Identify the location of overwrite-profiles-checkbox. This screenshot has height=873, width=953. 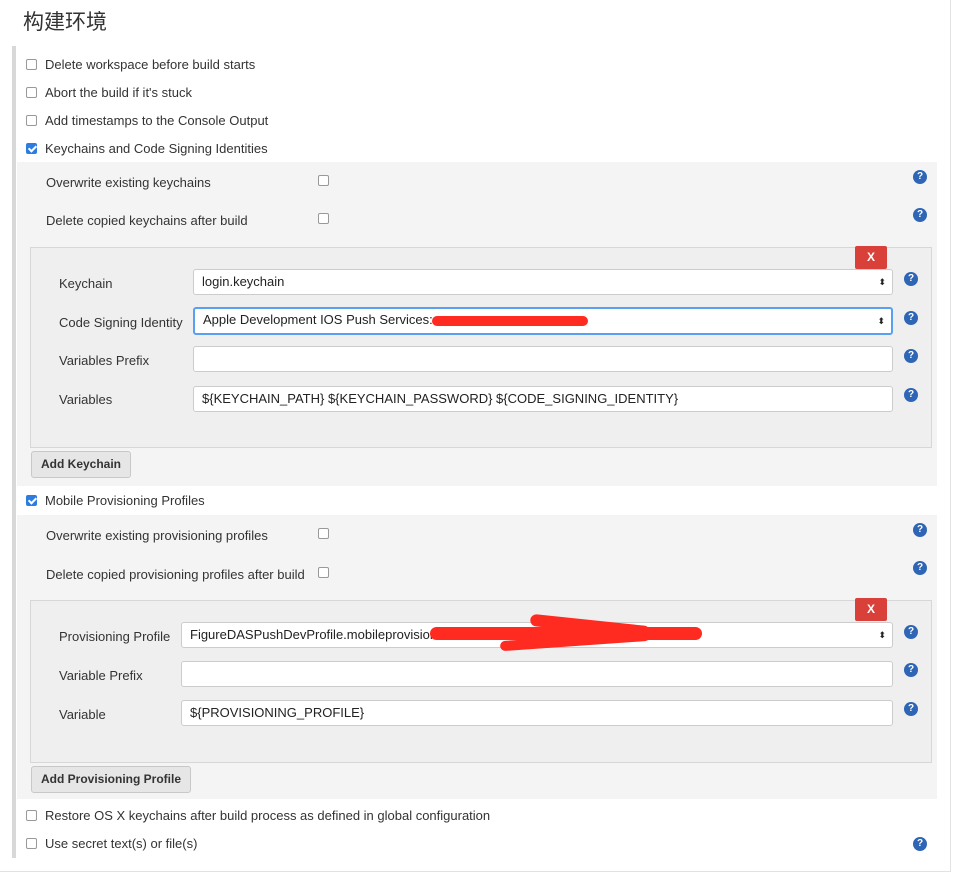
(323, 533).